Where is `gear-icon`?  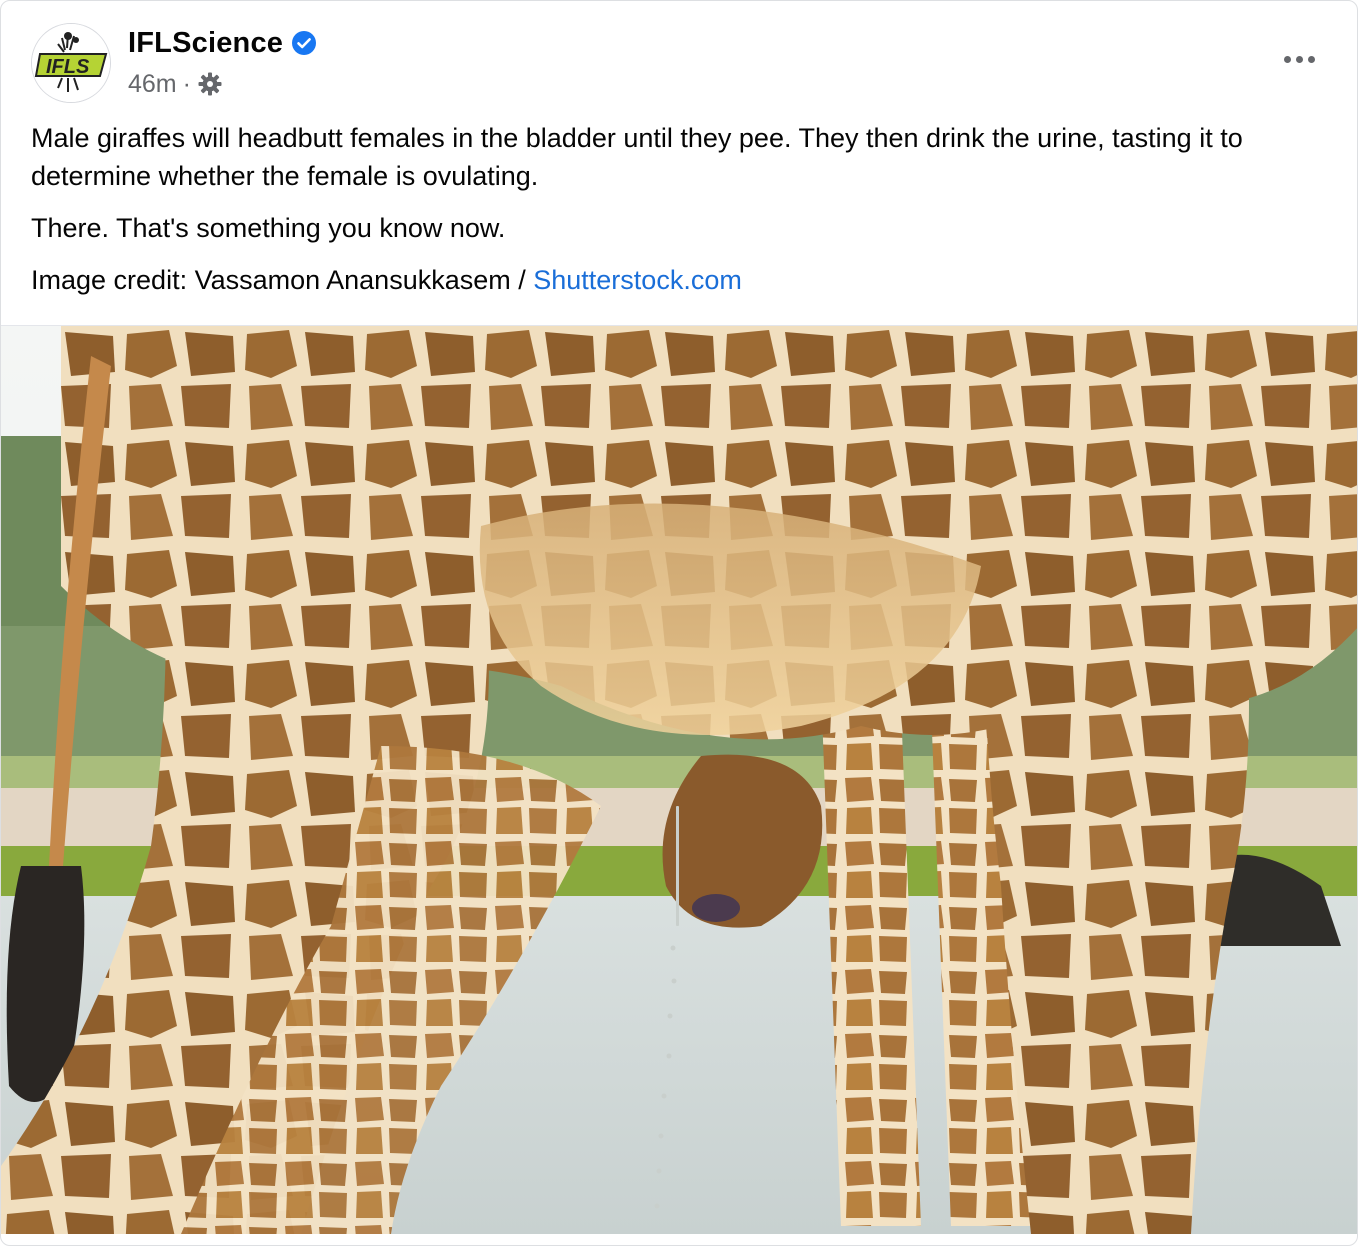 gear-icon is located at coordinates (210, 84).